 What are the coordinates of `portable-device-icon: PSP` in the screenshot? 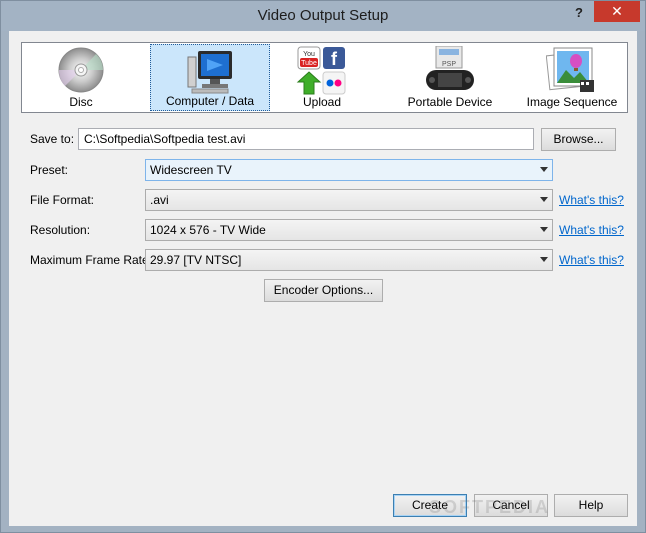 It's located at (450, 72).